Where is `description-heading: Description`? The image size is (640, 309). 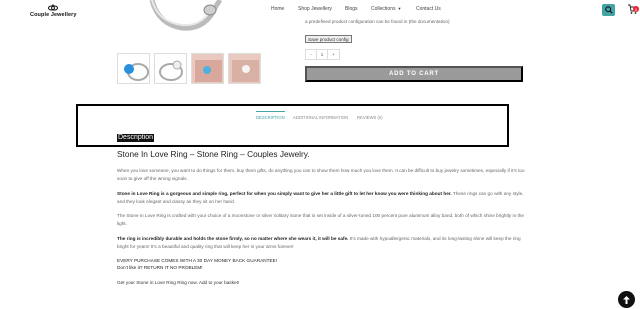 description-heading: Description is located at coordinates (136, 138).